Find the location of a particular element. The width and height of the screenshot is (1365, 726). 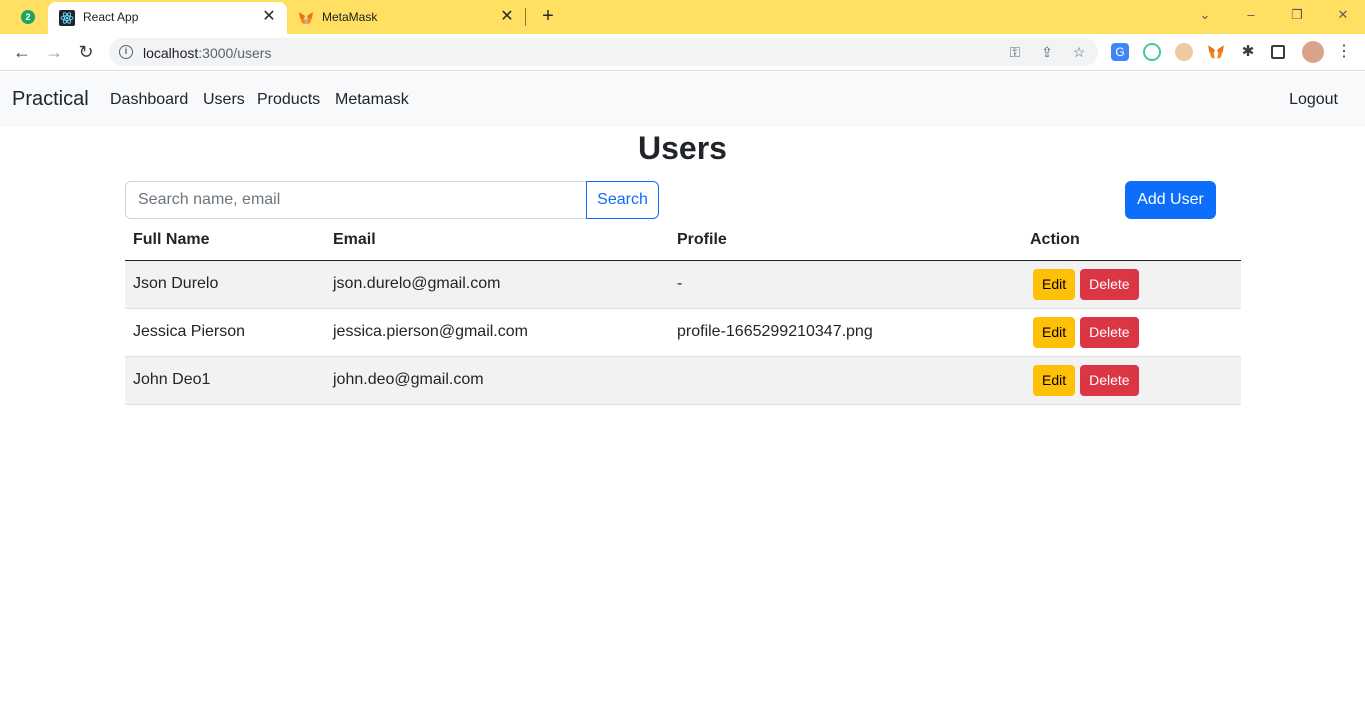

restore-icon: ❐ is located at coordinates (1297, 15).